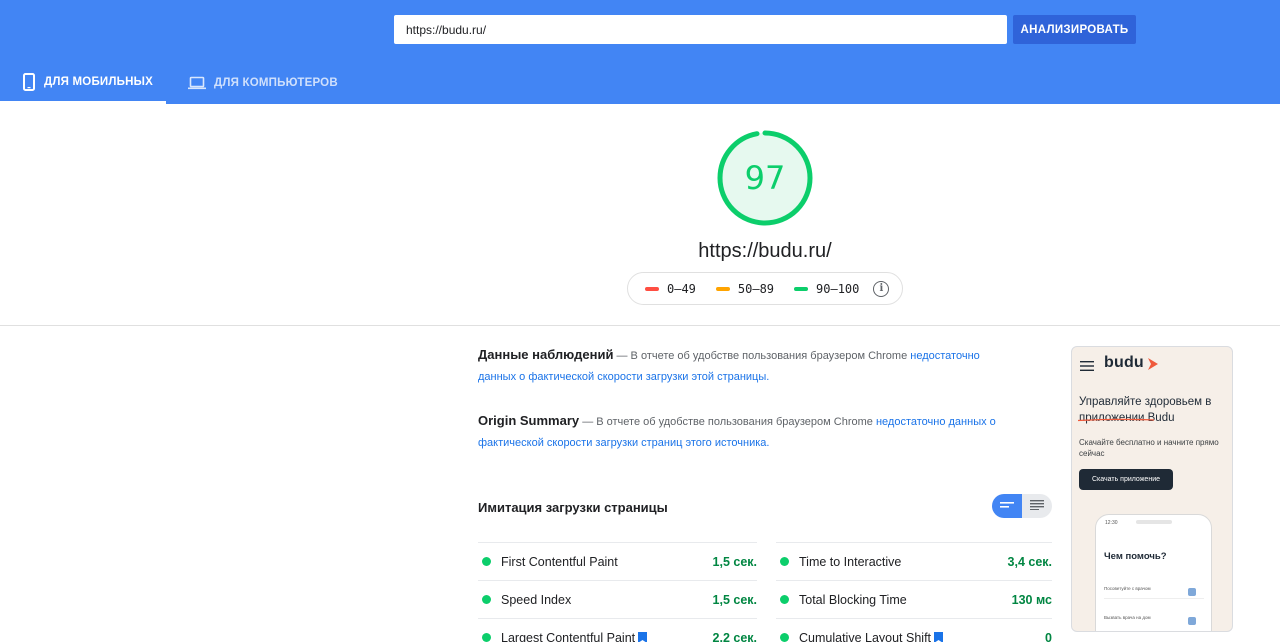 Image resolution: width=1280 pixels, height=642 pixels. I want to click on metric-value: 3,4 сек., so click(1029, 561).